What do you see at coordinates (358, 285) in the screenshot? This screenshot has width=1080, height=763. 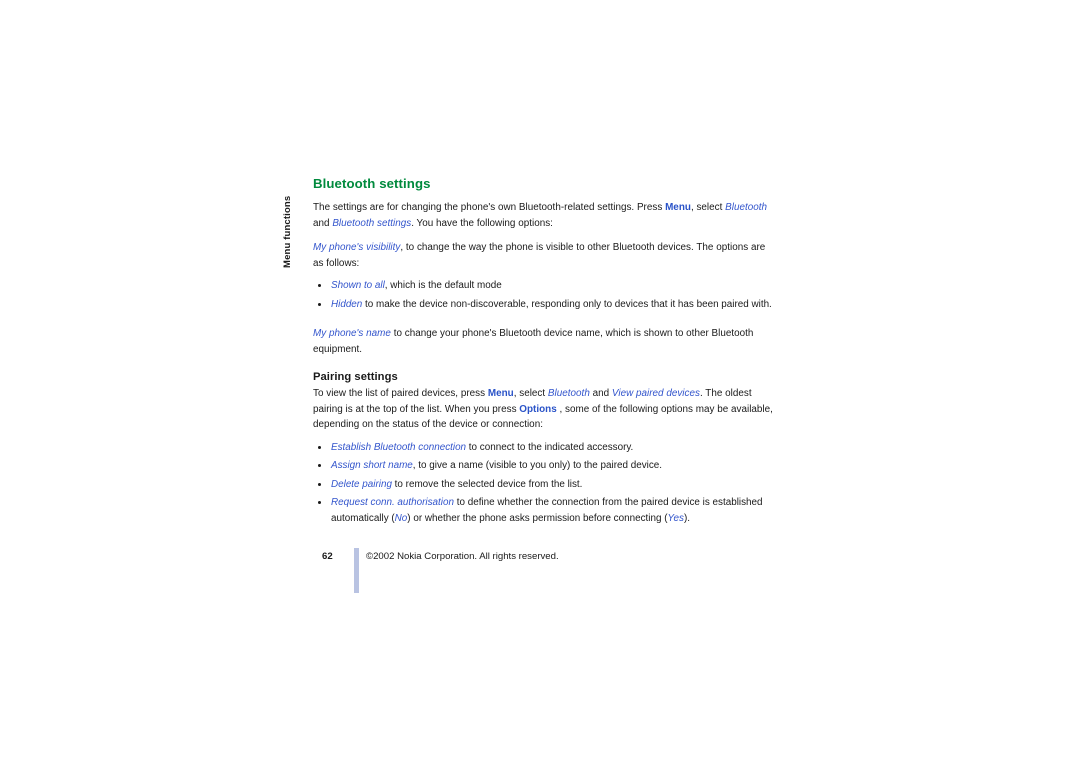 I see `shown-to-all-term: Shown to all` at bounding box center [358, 285].